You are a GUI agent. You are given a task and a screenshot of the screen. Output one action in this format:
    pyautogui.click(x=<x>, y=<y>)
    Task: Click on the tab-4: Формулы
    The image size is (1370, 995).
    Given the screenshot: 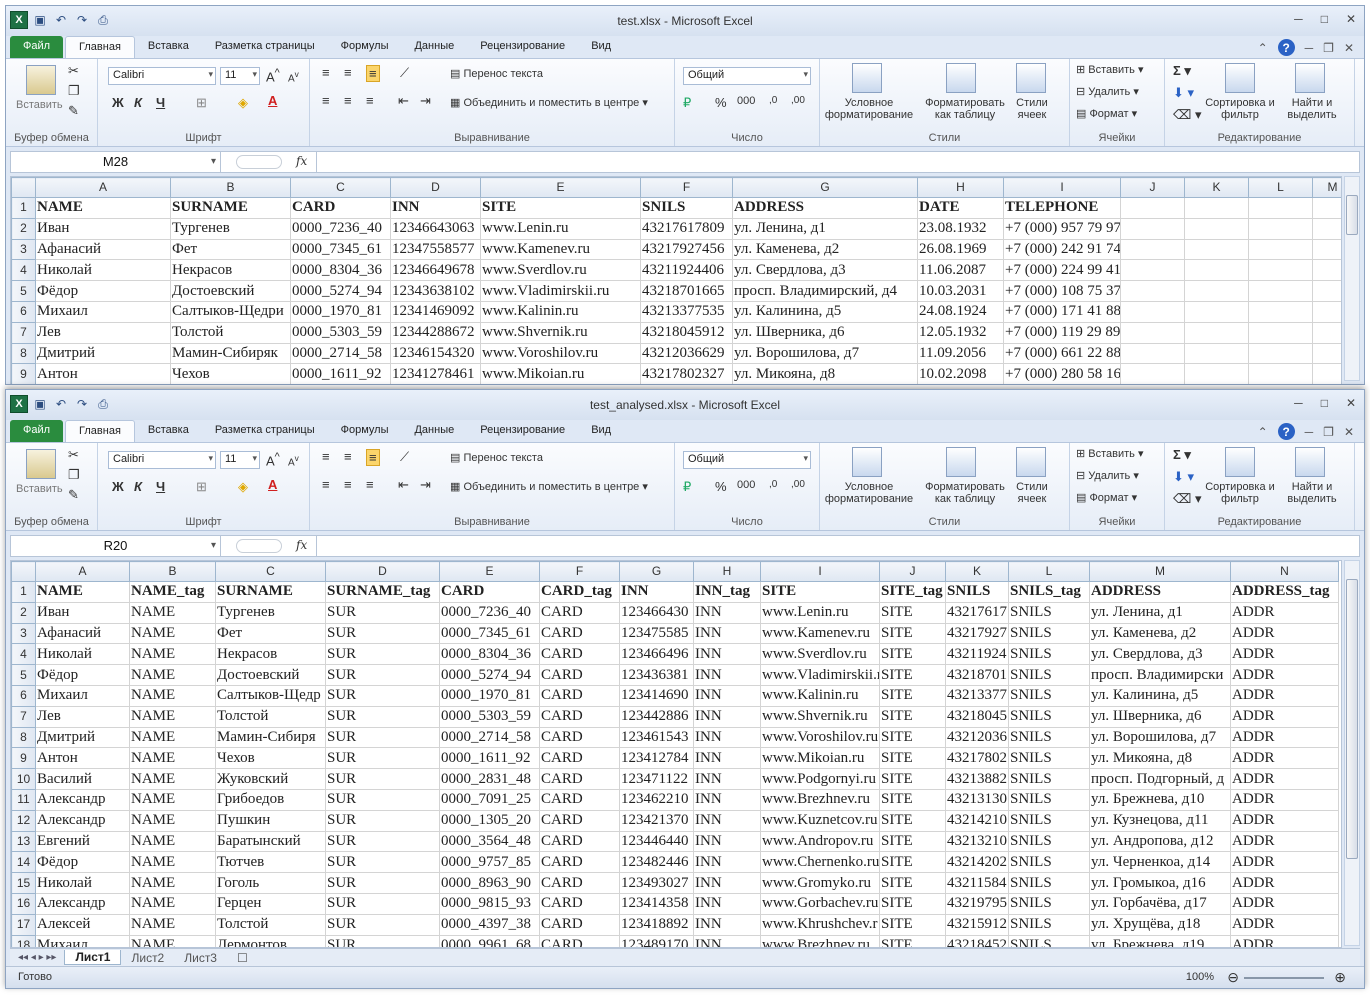 What is the action you would take?
    pyautogui.click(x=365, y=431)
    